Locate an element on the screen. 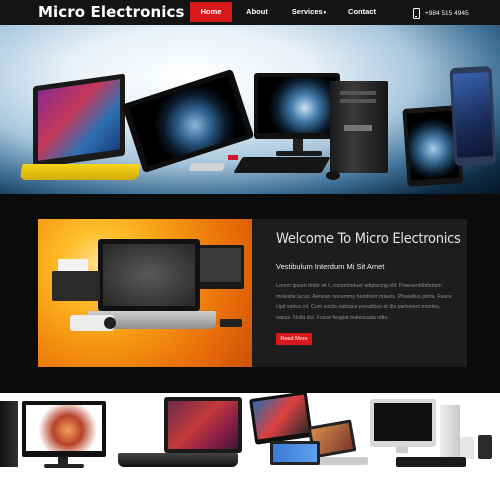 This screenshot has height=500, width=500. feature-image is located at coordinates (145, 293).